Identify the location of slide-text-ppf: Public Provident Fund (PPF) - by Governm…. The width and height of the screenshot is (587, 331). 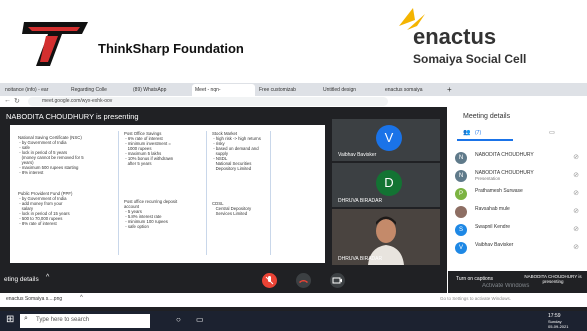
(45, 208).